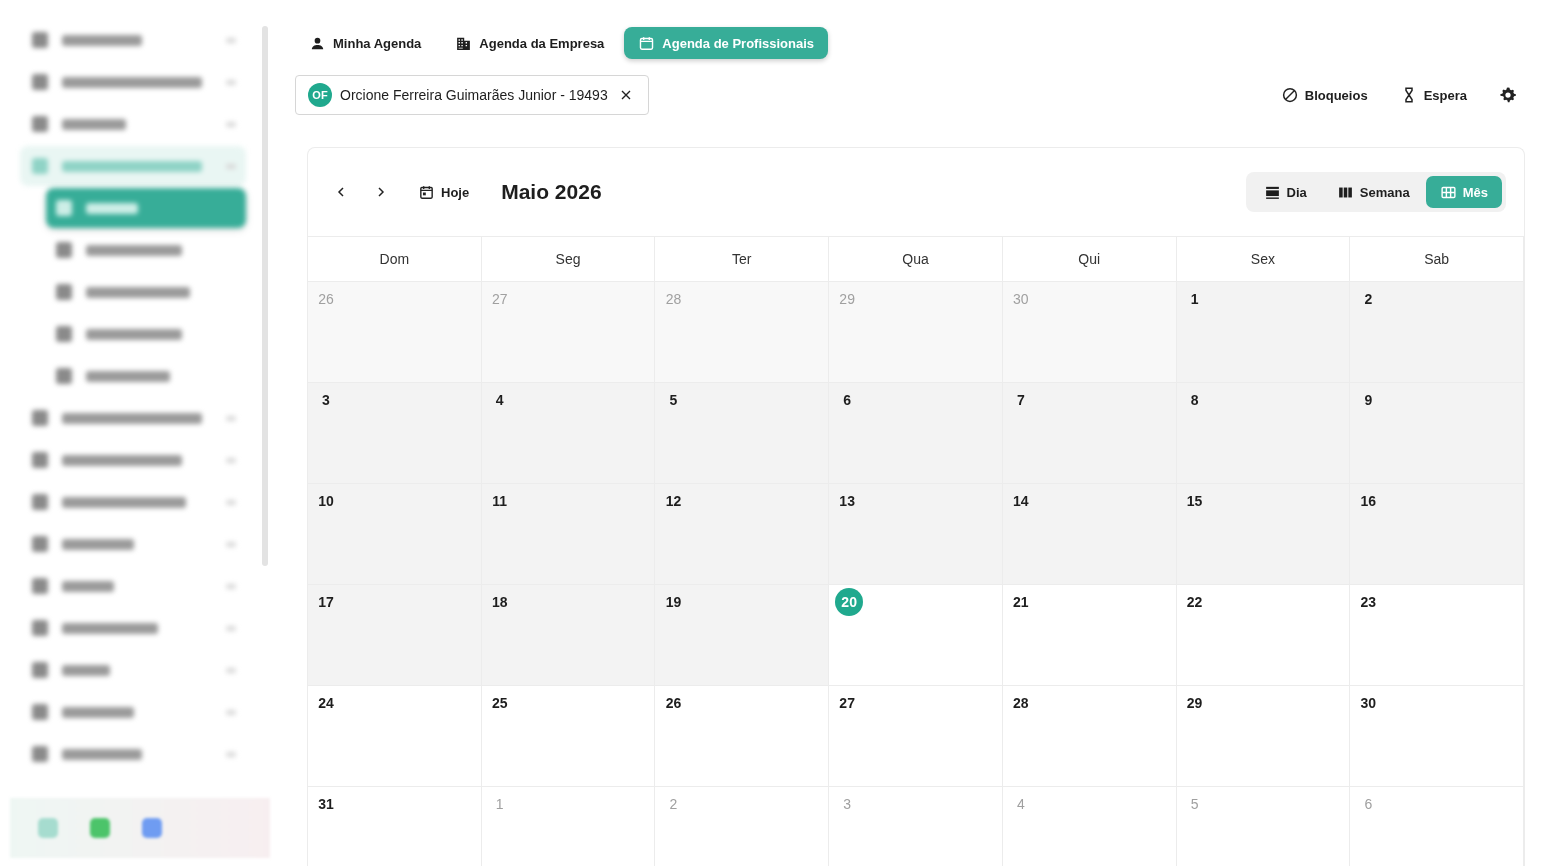 Image resolution: width=1541 pixels, height=866 pixels. Describe the element at coordinates (742, 534) in the screenshot. I see `day-cell: 12` at that location.